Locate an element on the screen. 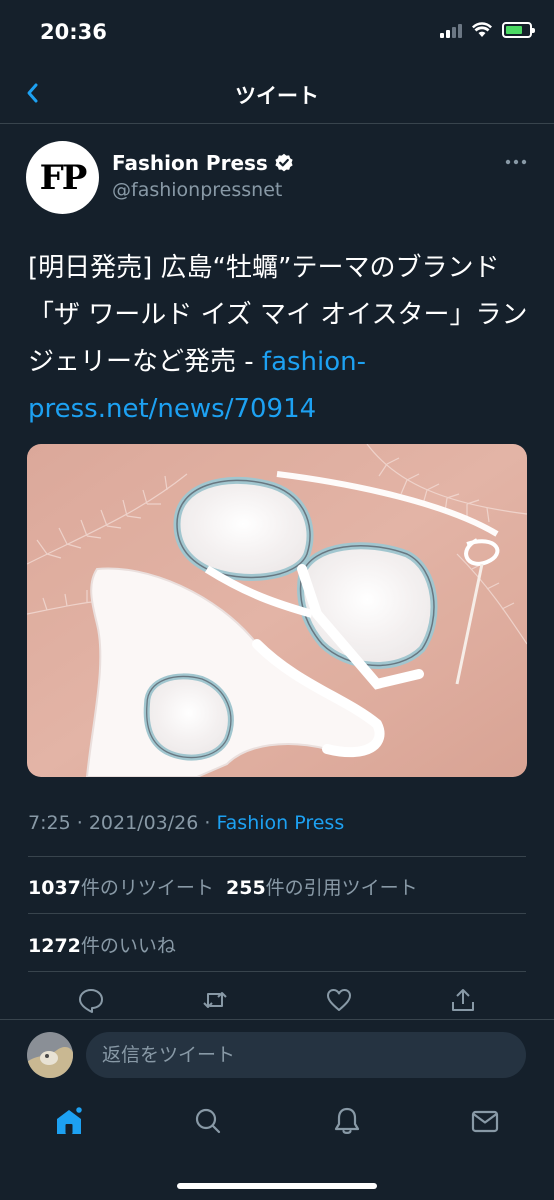 Image resolution: width=554 pixels, height=1200 pixels. retweet-icon is located at coordinates (215, 1000).